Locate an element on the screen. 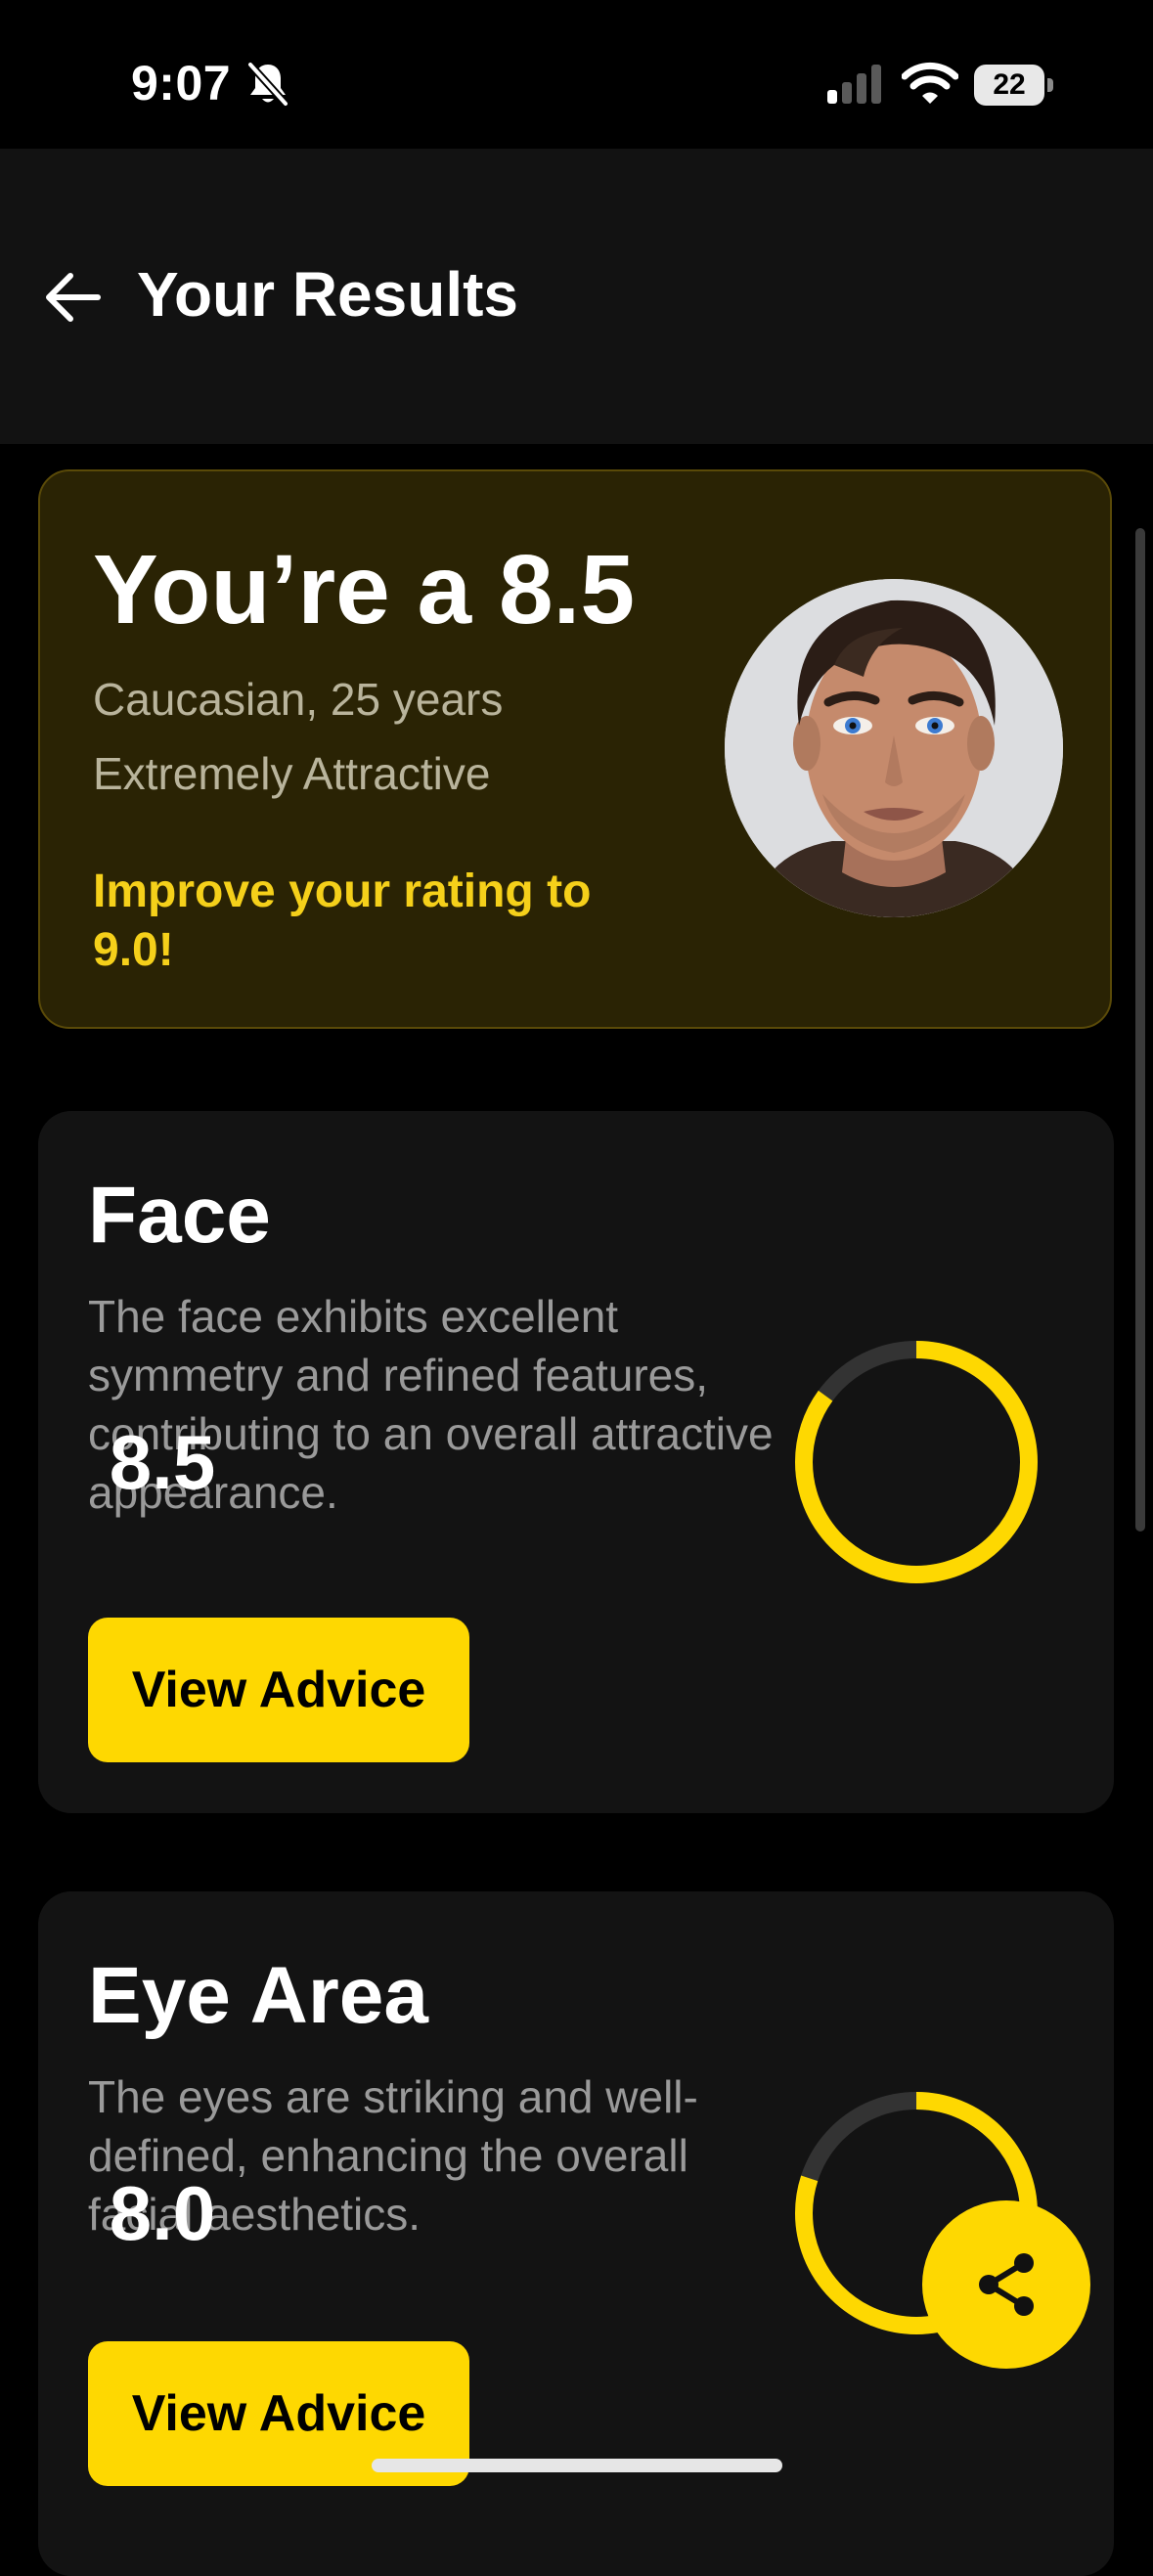 The width and height of the screenshot is (1153, 2576). scrollbar is located at coordinates (1140, 1030).